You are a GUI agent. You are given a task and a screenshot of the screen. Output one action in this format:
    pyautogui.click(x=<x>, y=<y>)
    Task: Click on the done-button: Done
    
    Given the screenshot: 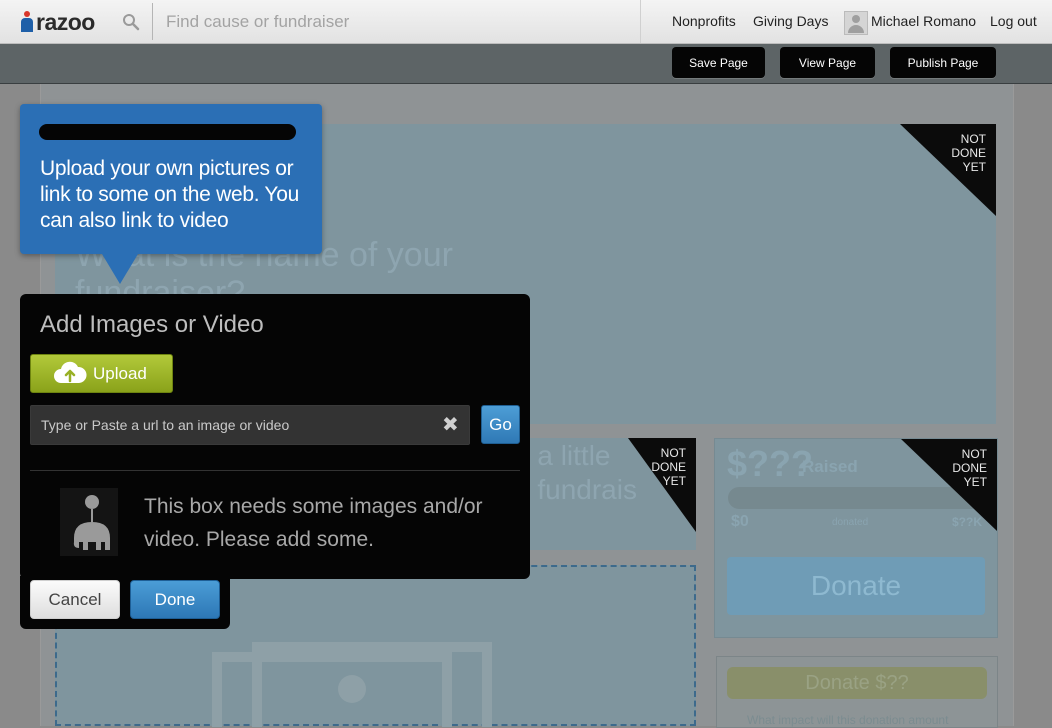 What is the action you would take?
    pyautogui.click(x=175, y=599)
    